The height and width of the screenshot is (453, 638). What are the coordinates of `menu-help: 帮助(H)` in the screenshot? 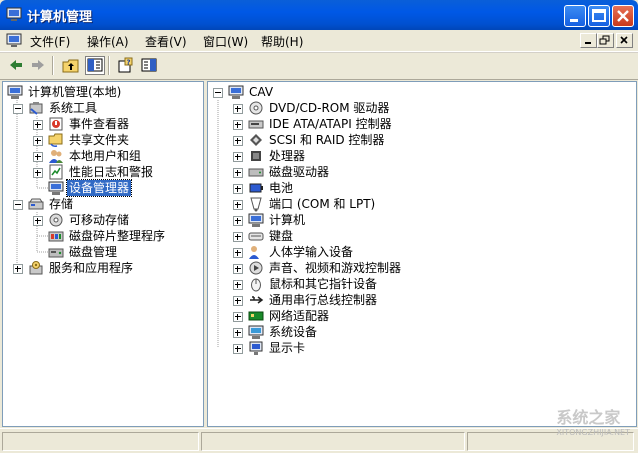 It's located at (282, 41).